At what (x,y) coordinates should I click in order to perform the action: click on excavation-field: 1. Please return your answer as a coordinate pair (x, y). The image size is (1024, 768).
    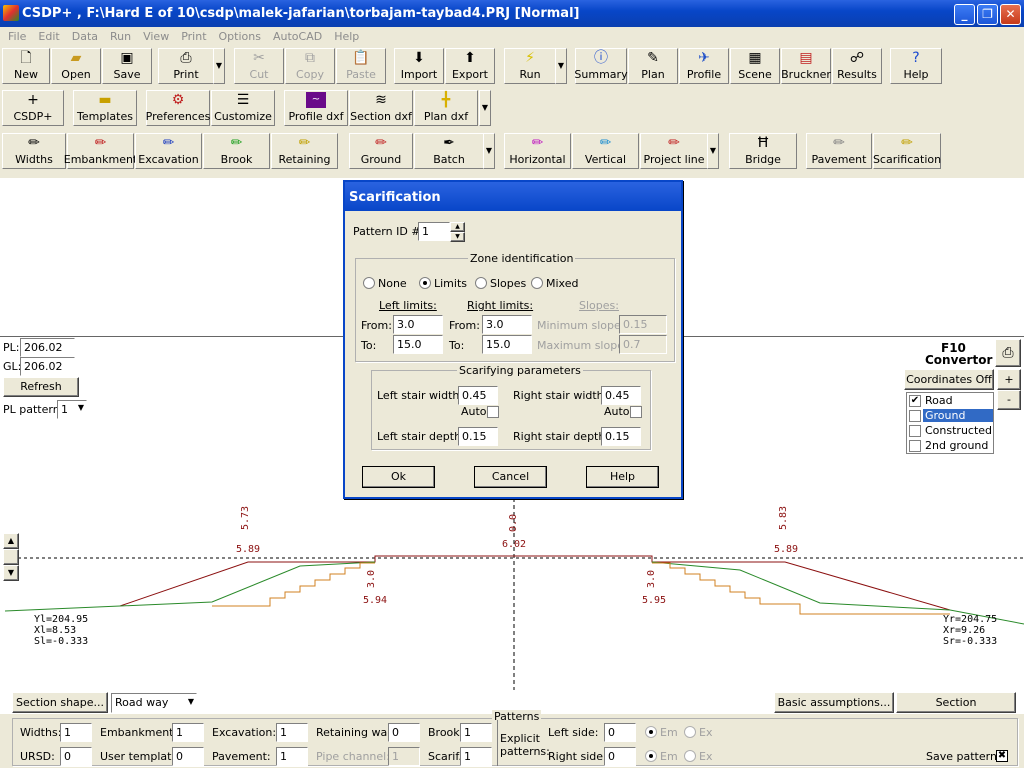
    Looking at the image, I should click on (292, 732).